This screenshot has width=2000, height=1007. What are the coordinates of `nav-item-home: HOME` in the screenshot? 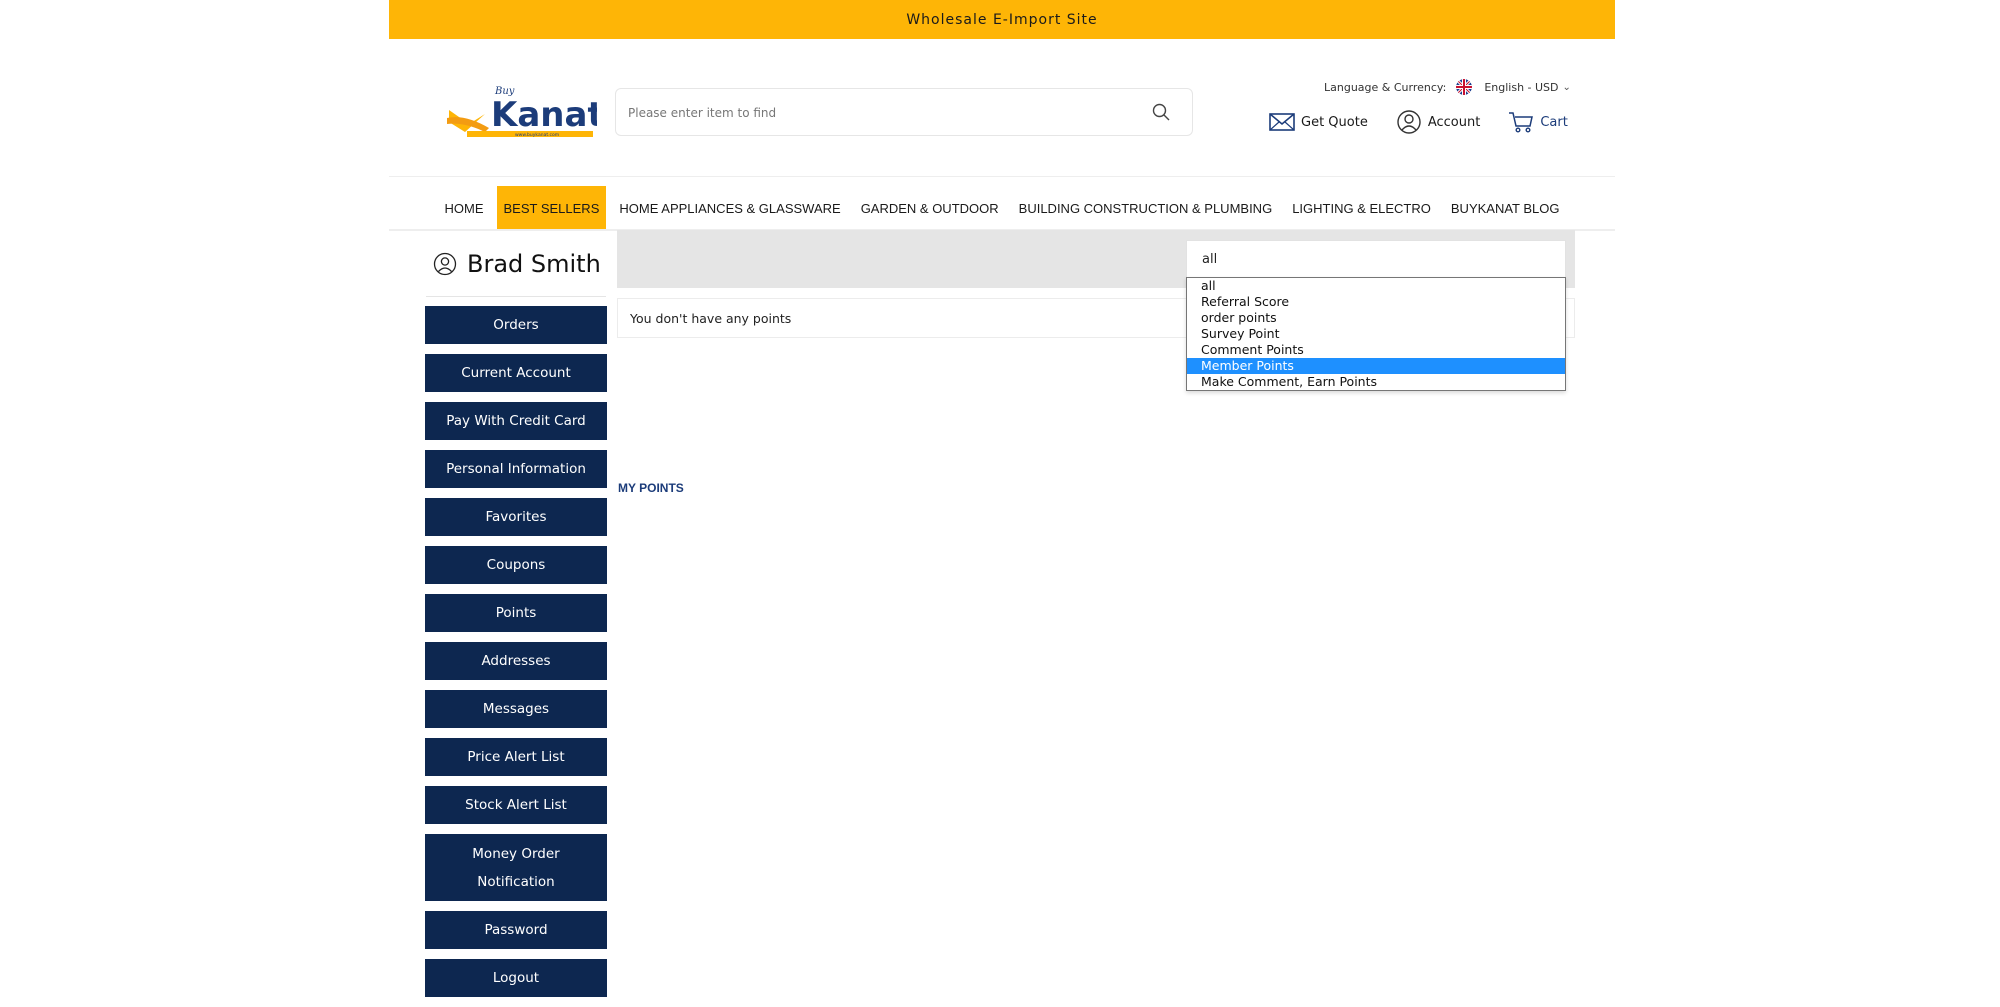 It's located at (464, 208).